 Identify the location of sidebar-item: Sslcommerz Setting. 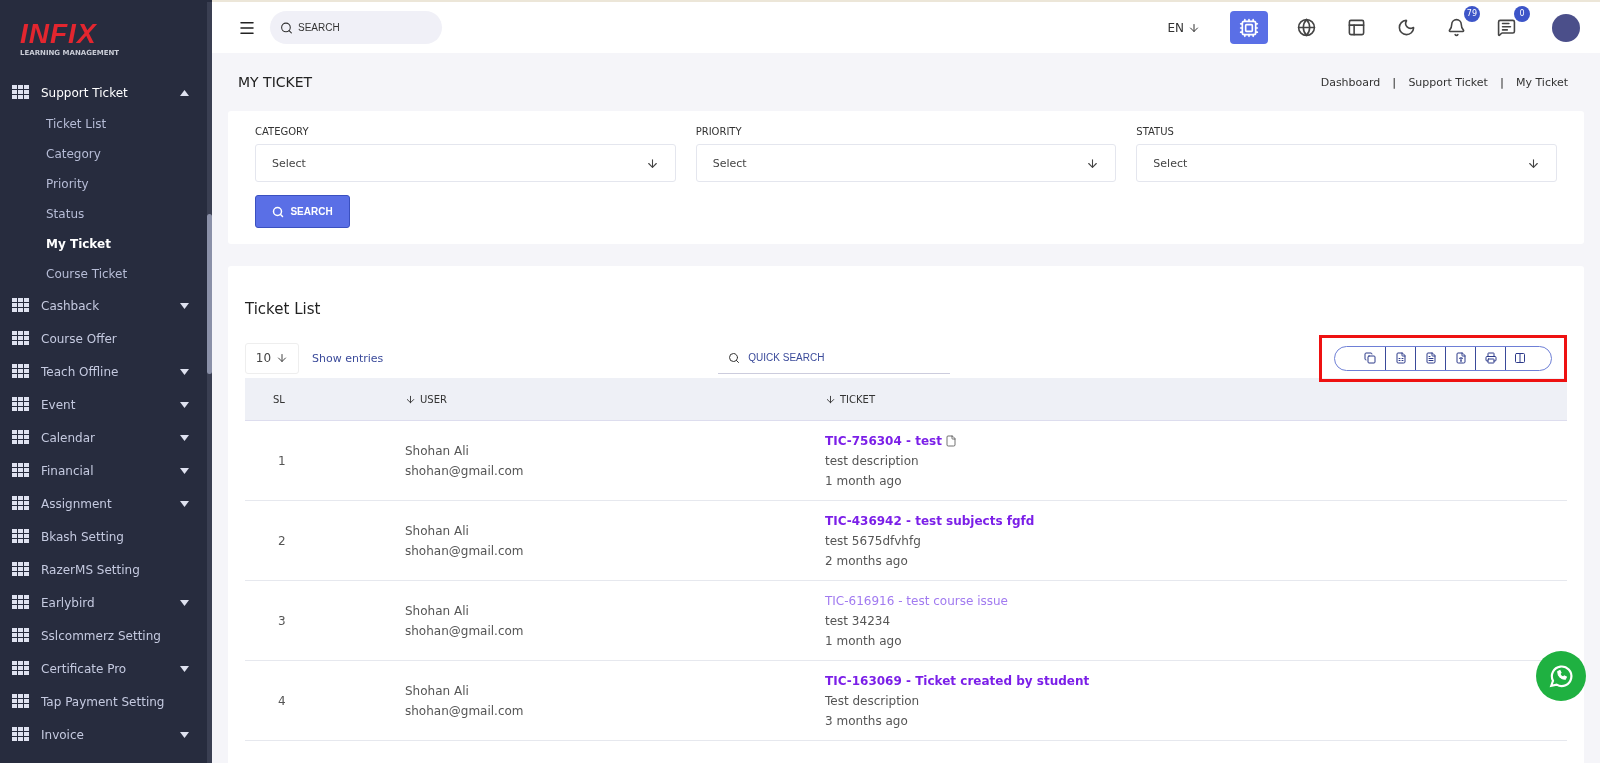
(103, 635).